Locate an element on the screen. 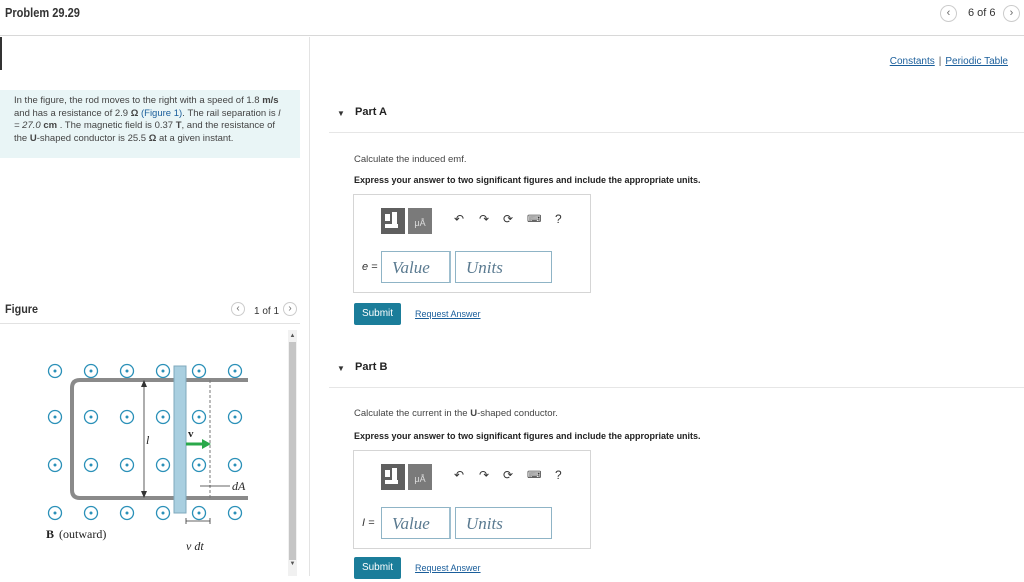 This screenshot has width=1024, height=582. resource-links: Constants | Periodic Table is located at coordinates (949, 61).